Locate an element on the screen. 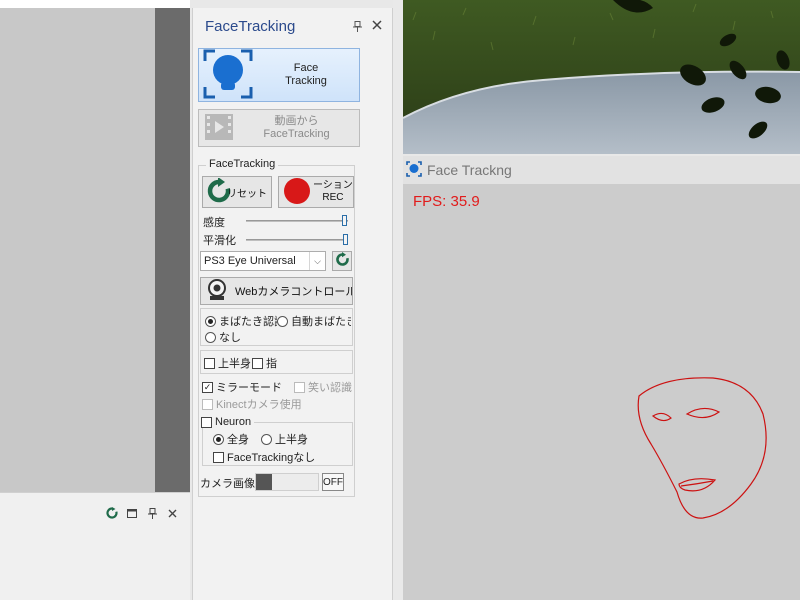 The width and height of the screenshot is (800, 600). face-mesh-outline is located at coordinates (702, 448).